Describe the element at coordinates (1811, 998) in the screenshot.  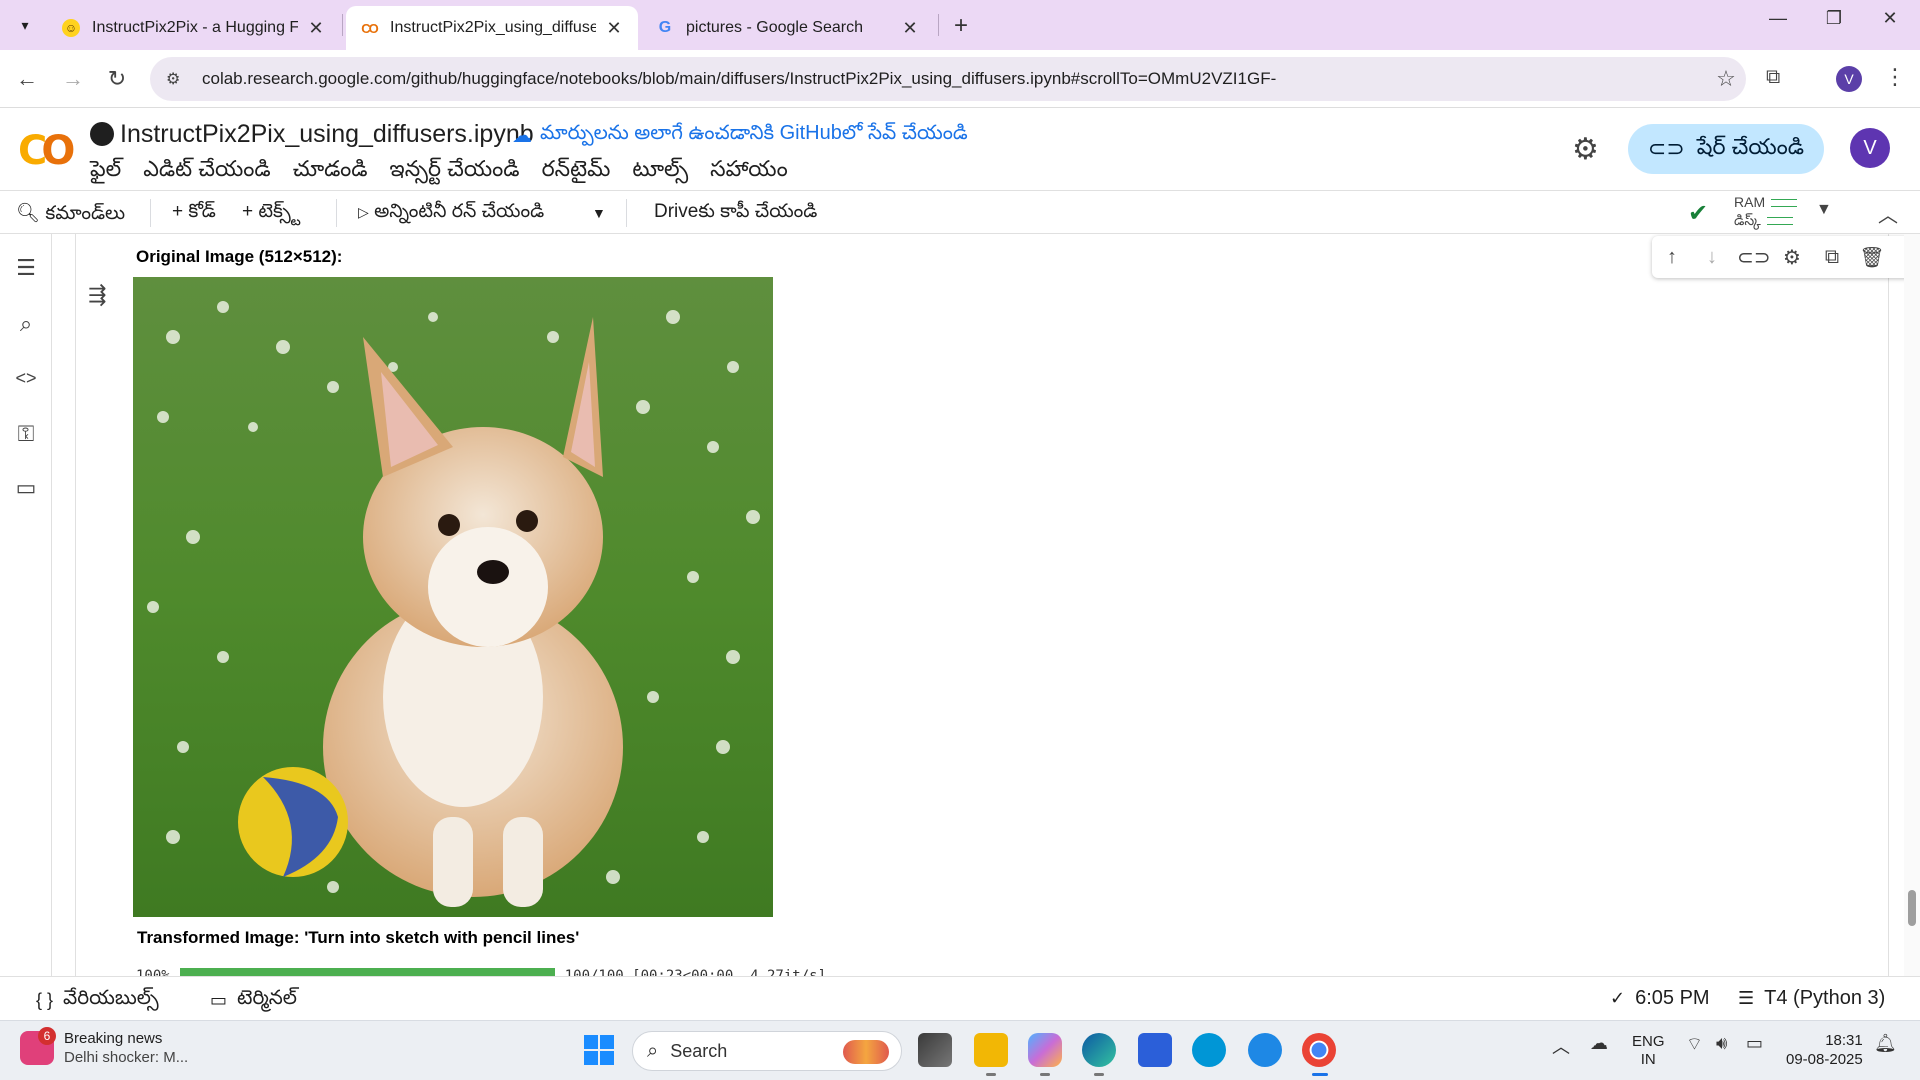
I see `runtime-status: ☰ T4 (Python 3)` at that location.